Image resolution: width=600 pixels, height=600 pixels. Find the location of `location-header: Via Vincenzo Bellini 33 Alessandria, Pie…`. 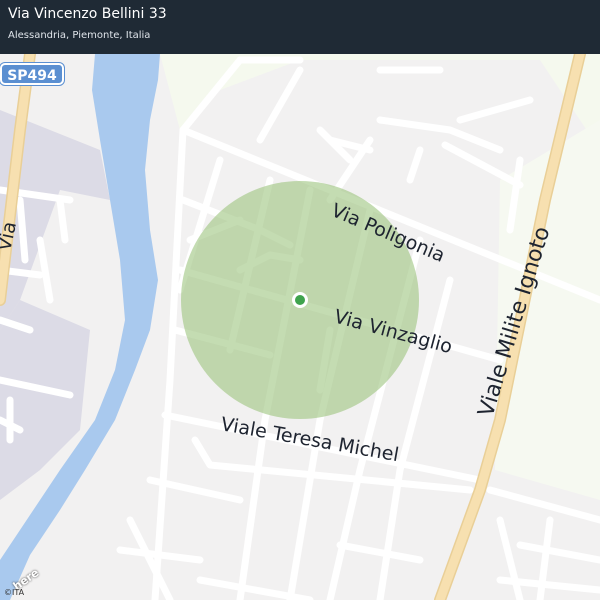

location-header: Via Vincenzo Bellini 33 Alessandria, Pie… is located at coordinates (300, 27).